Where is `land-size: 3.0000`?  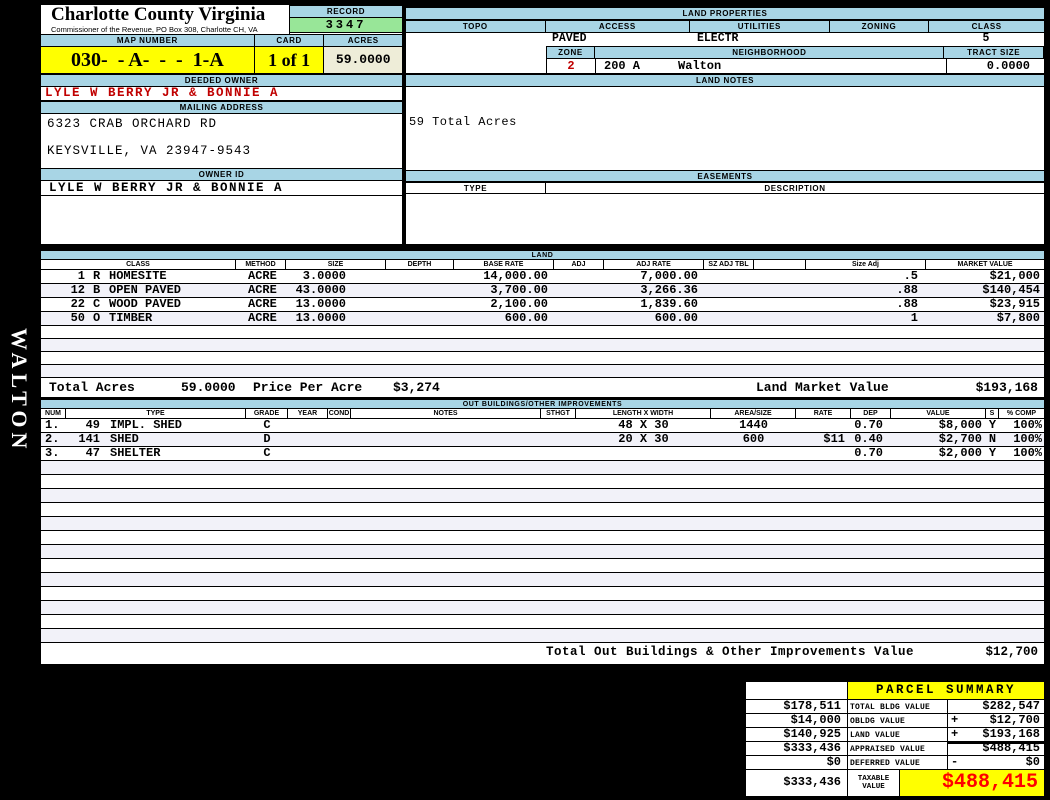
land-size: 3.0000 is located at coordinates (324, 276).